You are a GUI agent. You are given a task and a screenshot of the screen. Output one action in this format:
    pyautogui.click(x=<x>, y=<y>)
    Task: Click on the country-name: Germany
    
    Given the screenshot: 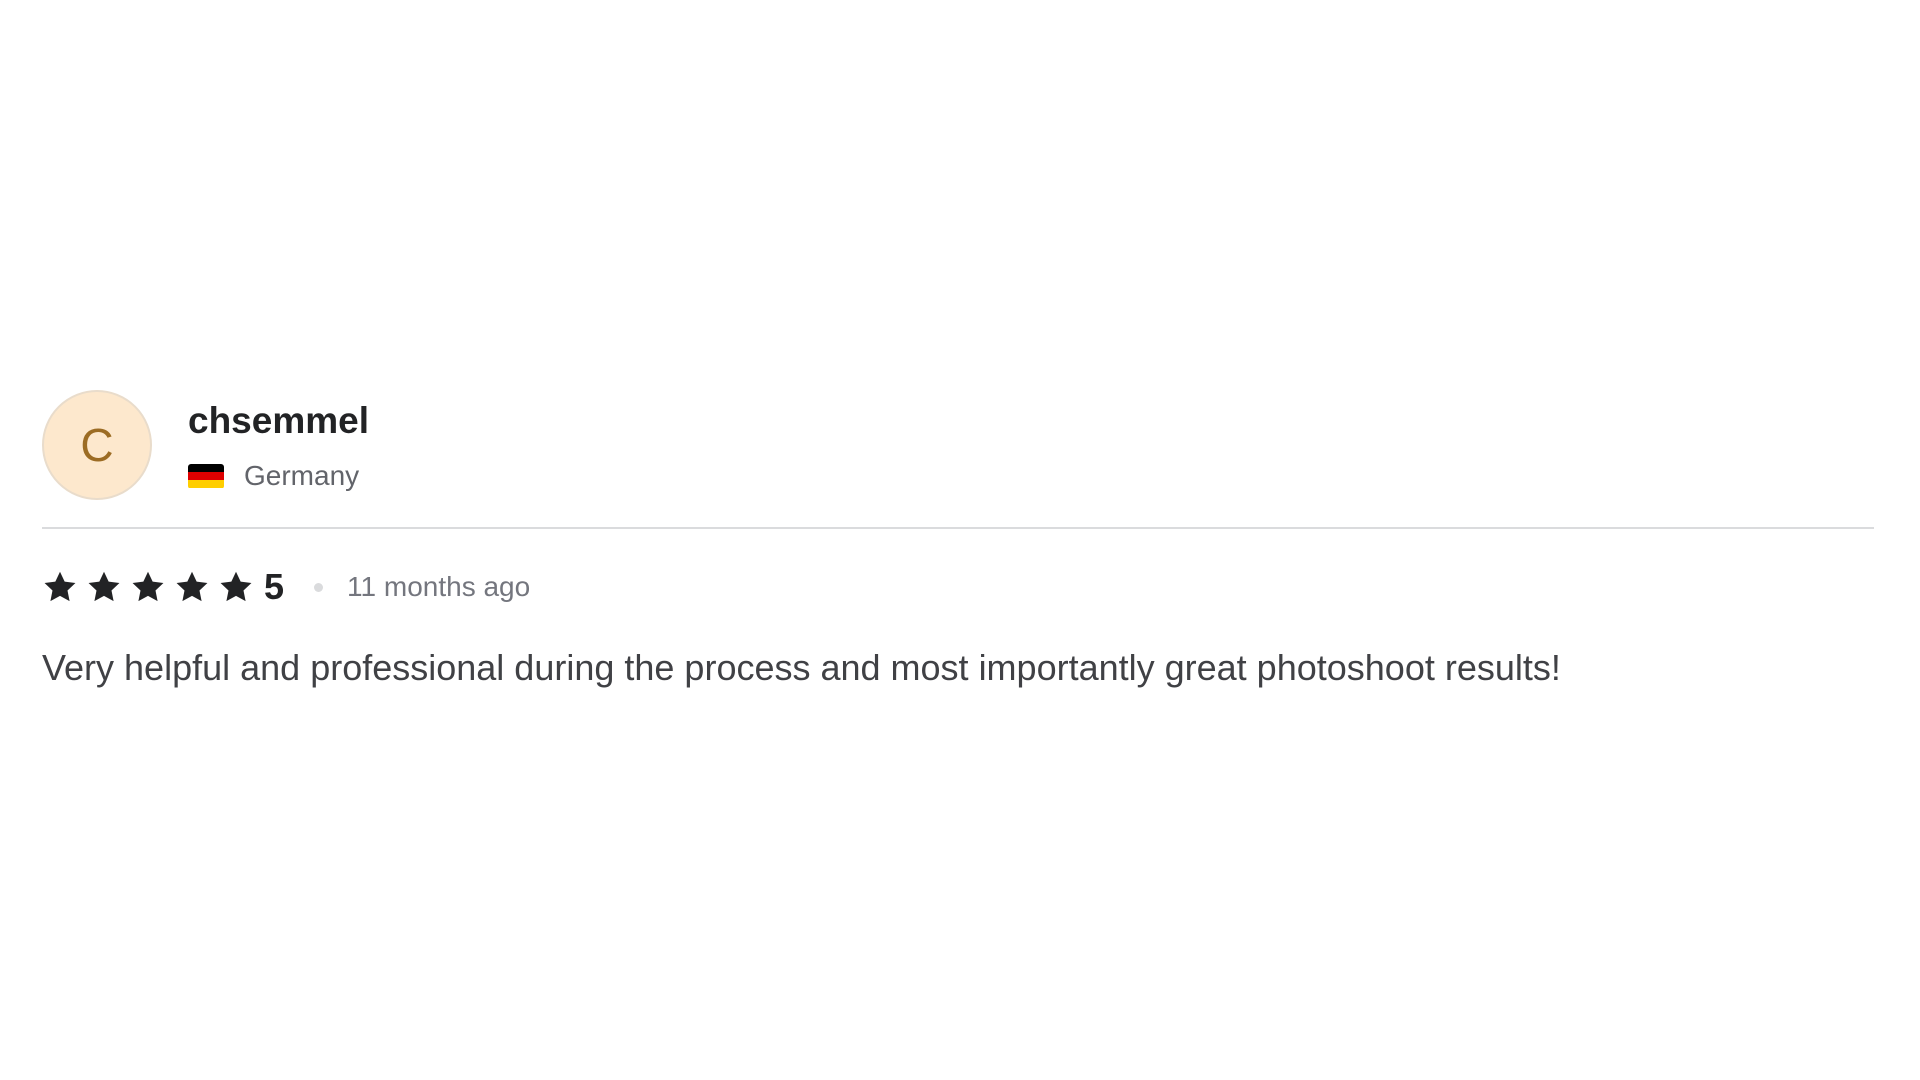 What is the action you would take?
    pyautogui.click(x=302, y=475)
    